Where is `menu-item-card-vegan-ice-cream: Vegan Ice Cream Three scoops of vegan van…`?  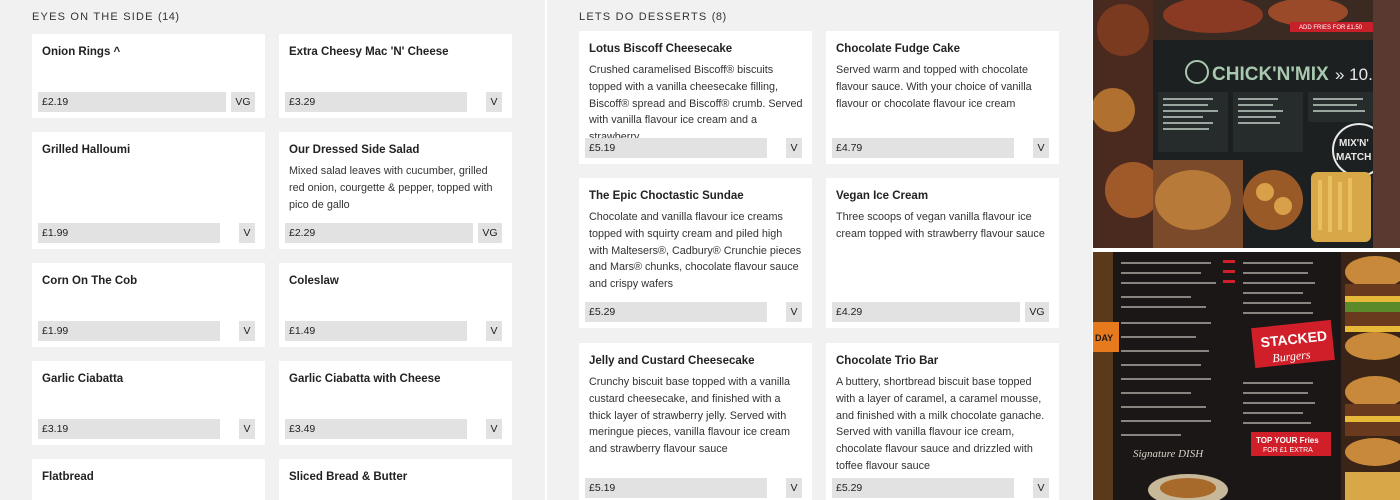 menu-item-card-vegan-ice-cream: Vegan Ice Cream Three scoops of vegan van… is located at coordinates (942, 253).